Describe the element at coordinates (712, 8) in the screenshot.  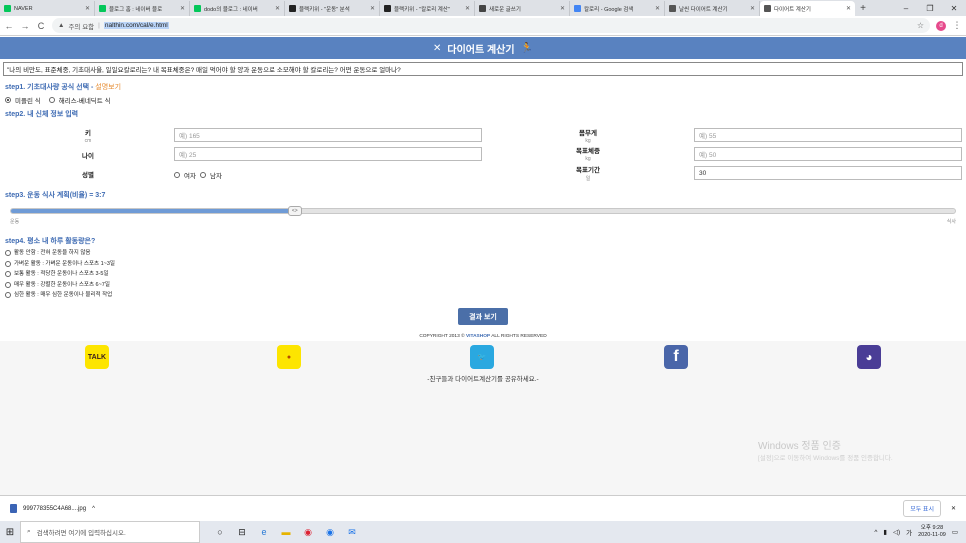
I see `browser-tab: 날씬 다이어트 계산기 ✕` at that location.